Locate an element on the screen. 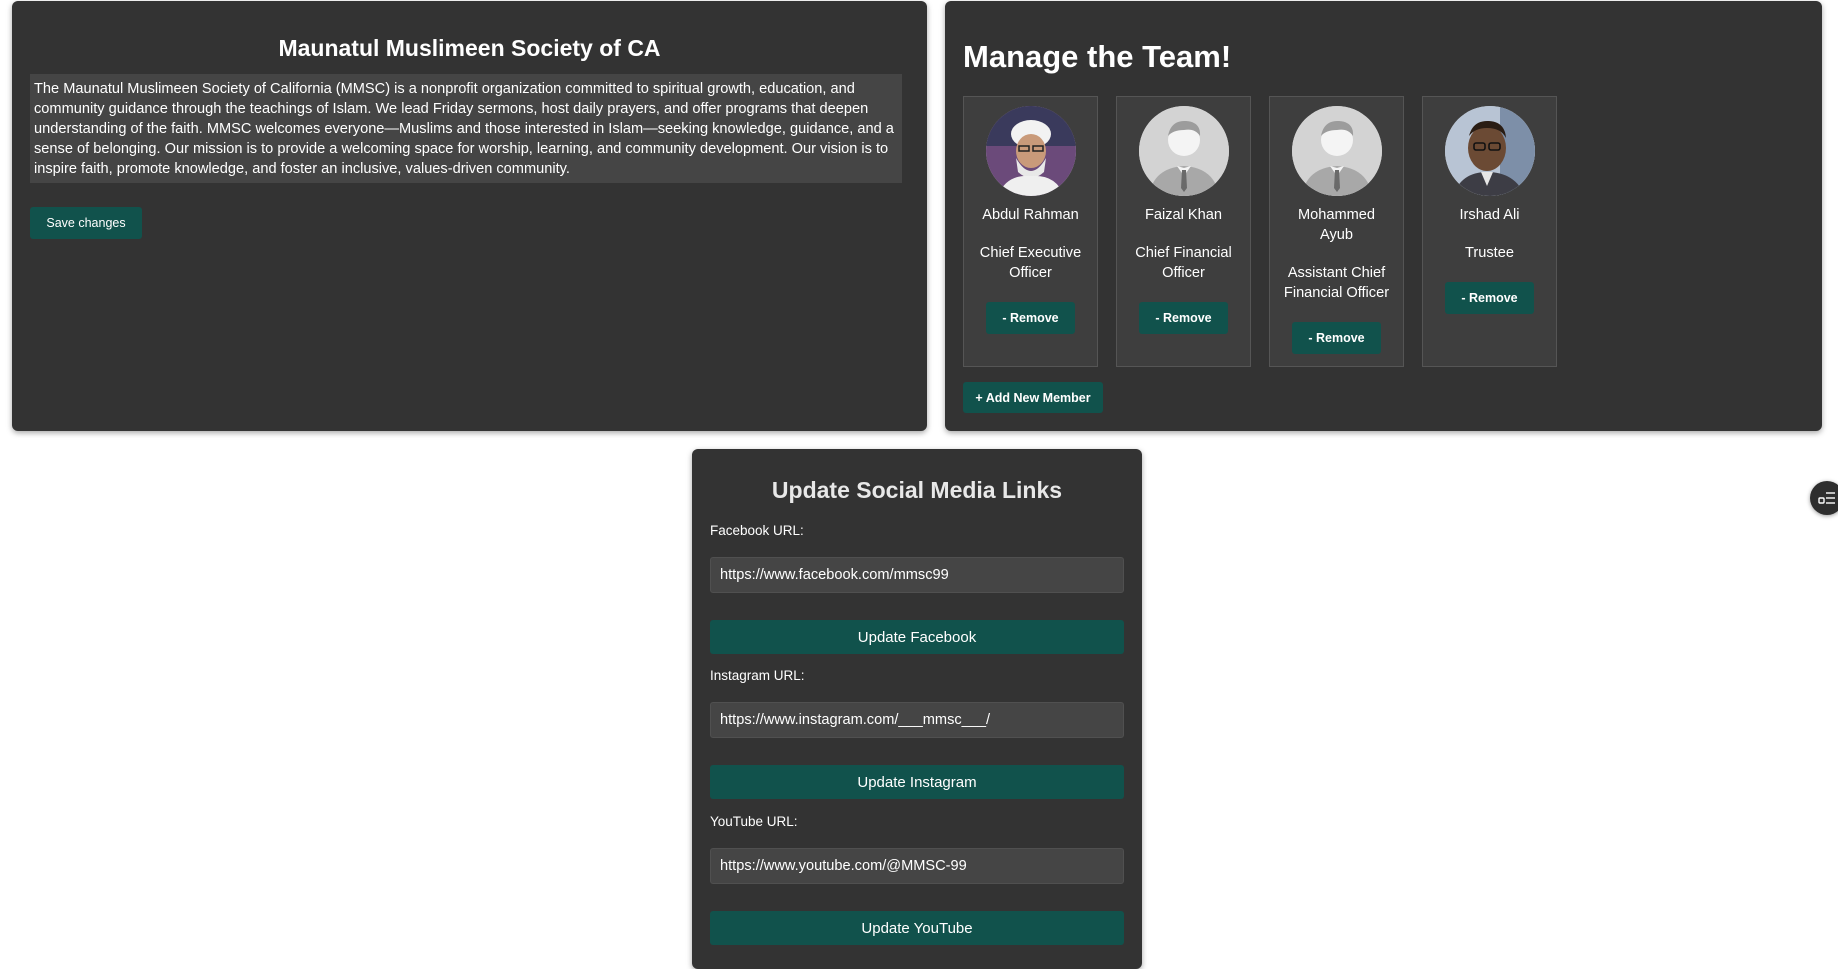  member-role: Assistant Chief Financial Officer is located at coordinates (1336, 283).